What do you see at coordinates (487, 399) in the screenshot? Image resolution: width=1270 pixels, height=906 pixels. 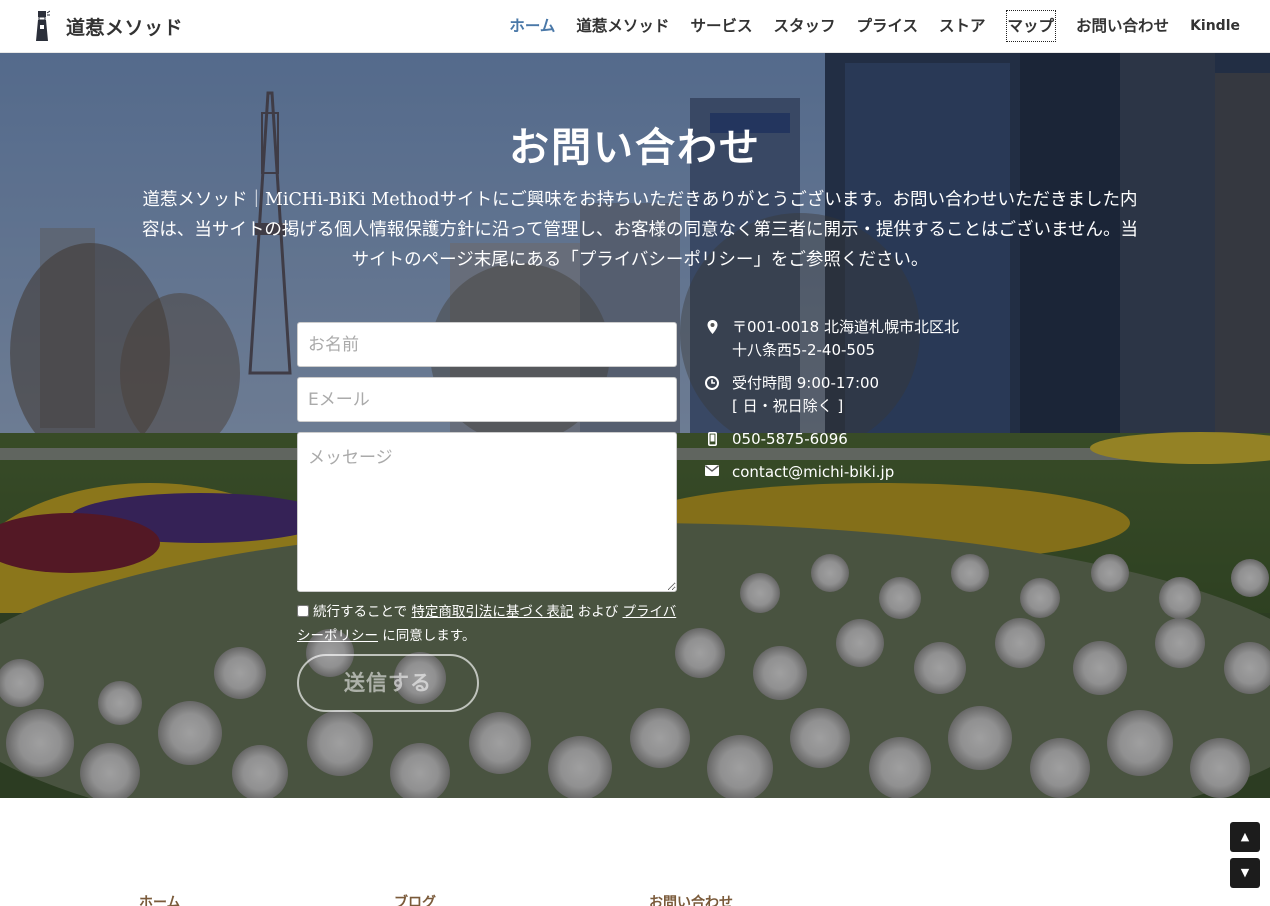 I see `email-field` at bounding box center [487, 399].